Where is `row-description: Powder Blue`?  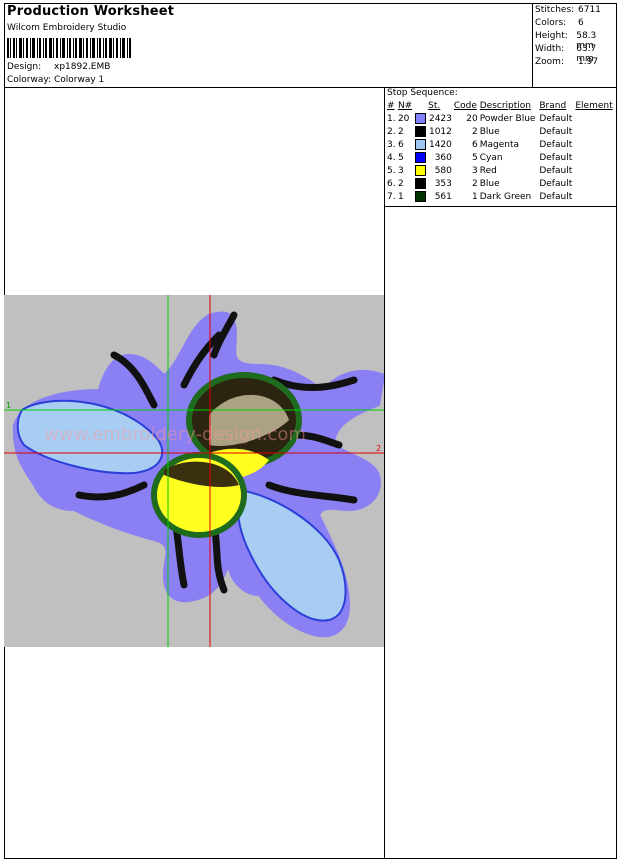
row-description: Powder Blue is located at coordinates (507, 118).